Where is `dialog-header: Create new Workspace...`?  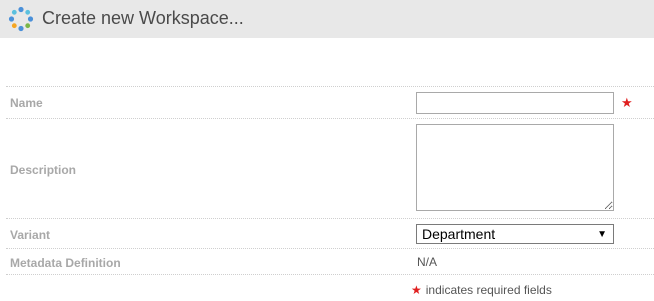 dialog-header: Create new Workspace... is located at coordinates (327, 19).